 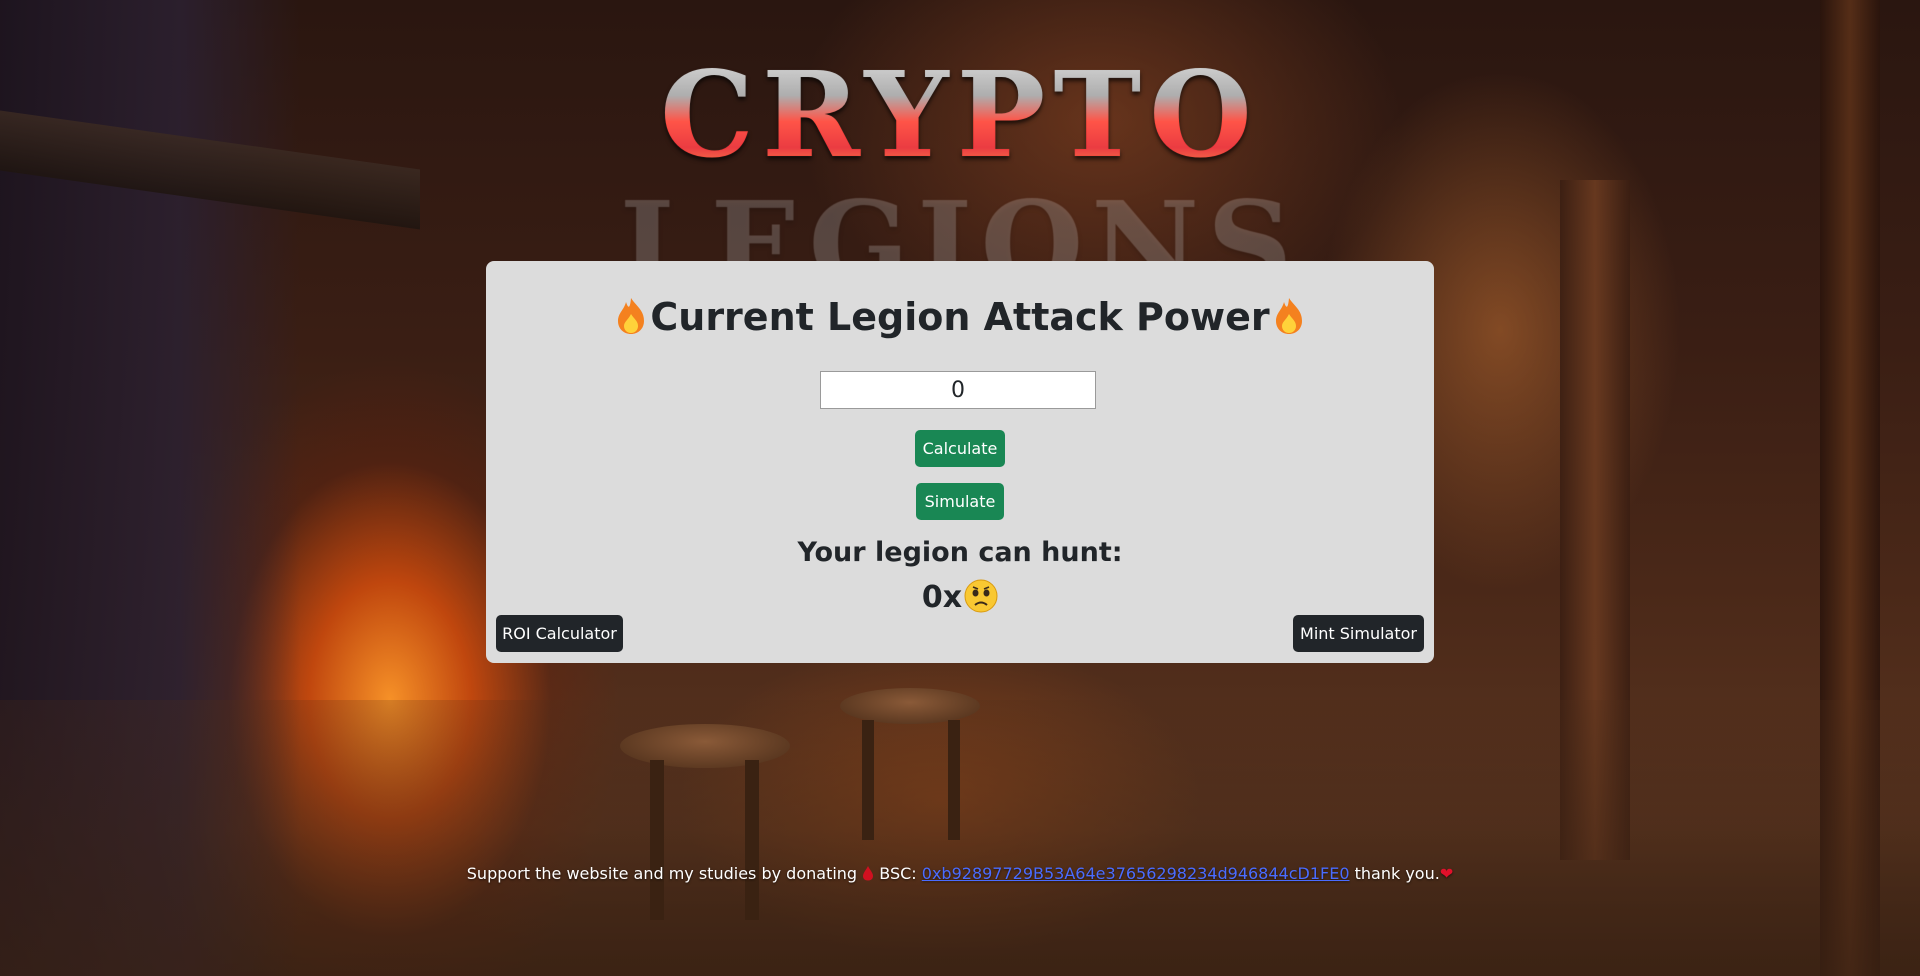 What do you see at coordinates (559, 633) in the screenshot?
I see `roi-calculator-button: ROI Calculator` at bounding box center [559, 633].